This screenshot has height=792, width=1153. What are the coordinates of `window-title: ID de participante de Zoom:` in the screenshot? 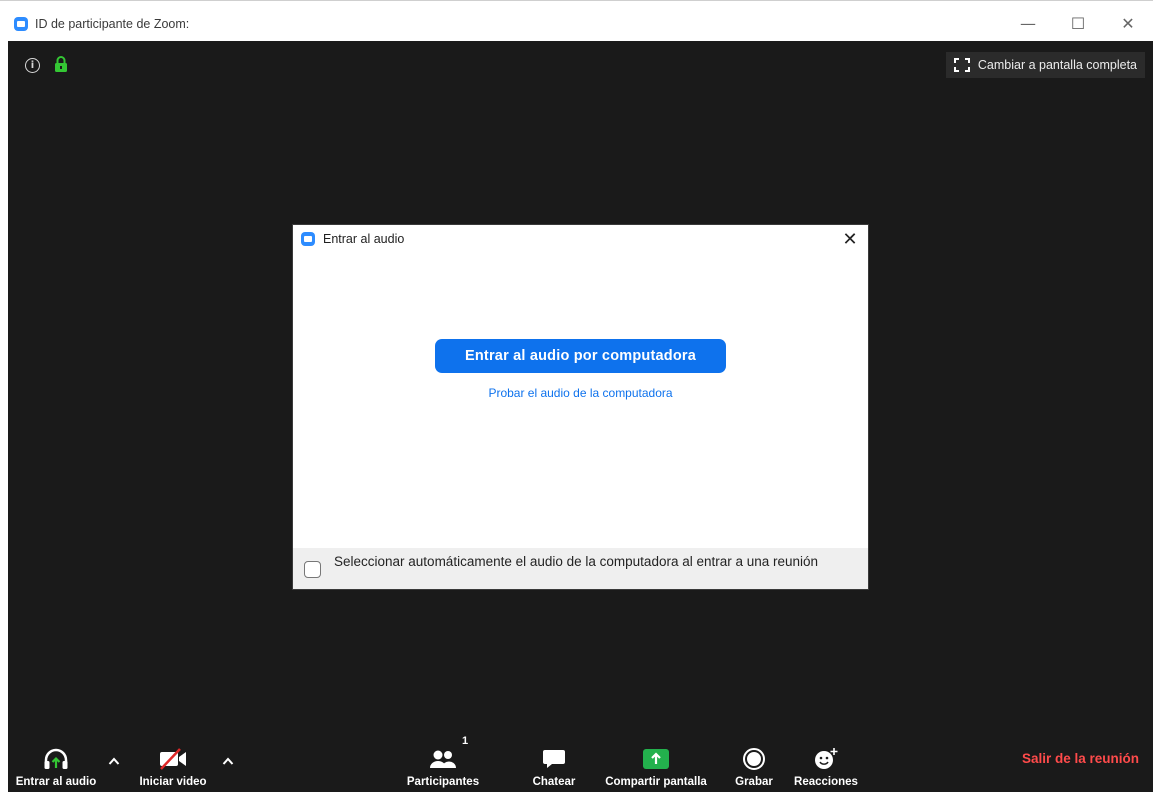 It's located at (112, 23).